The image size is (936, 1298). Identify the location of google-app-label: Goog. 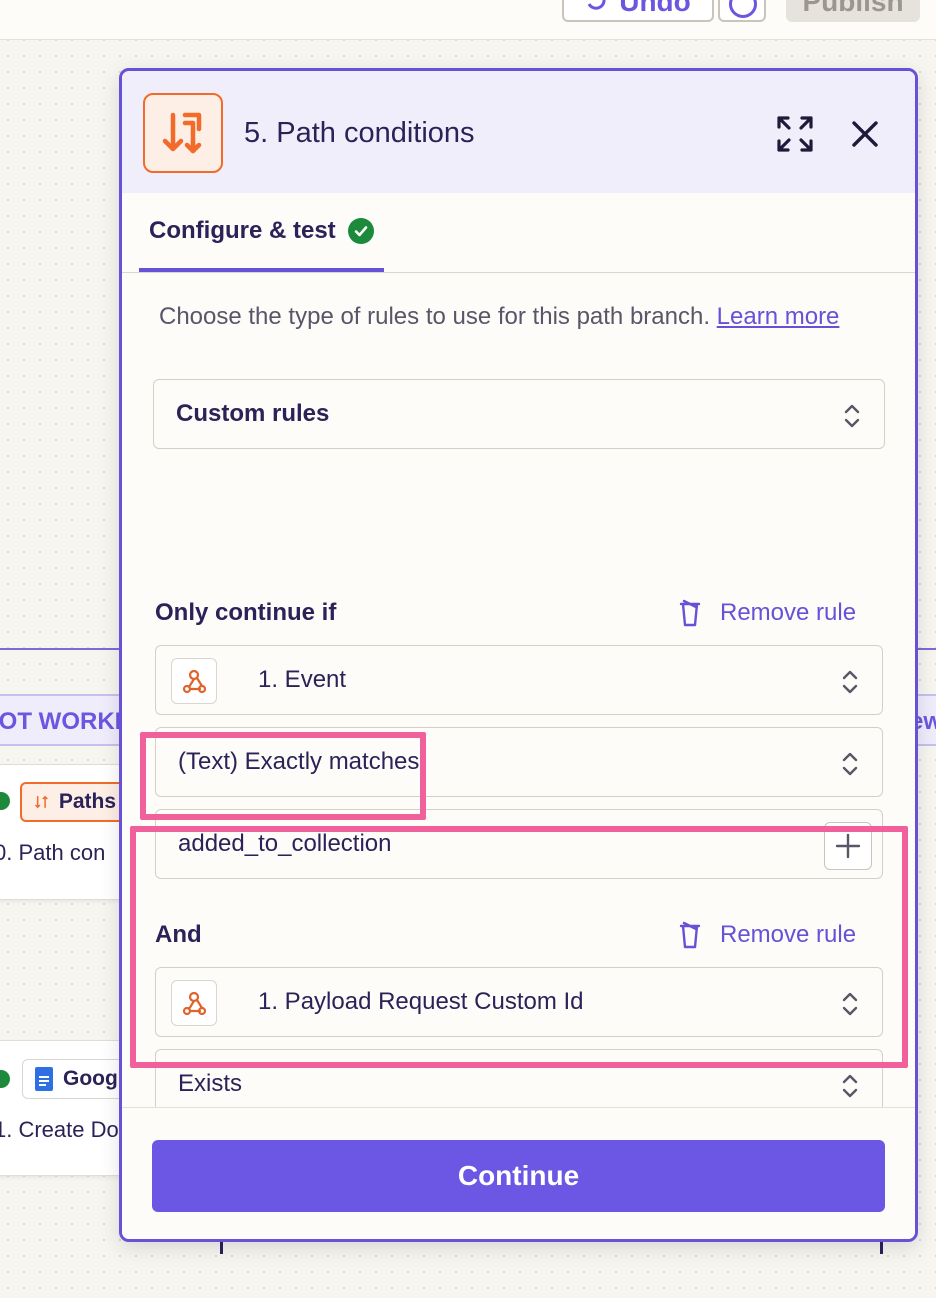
(90, 1078).